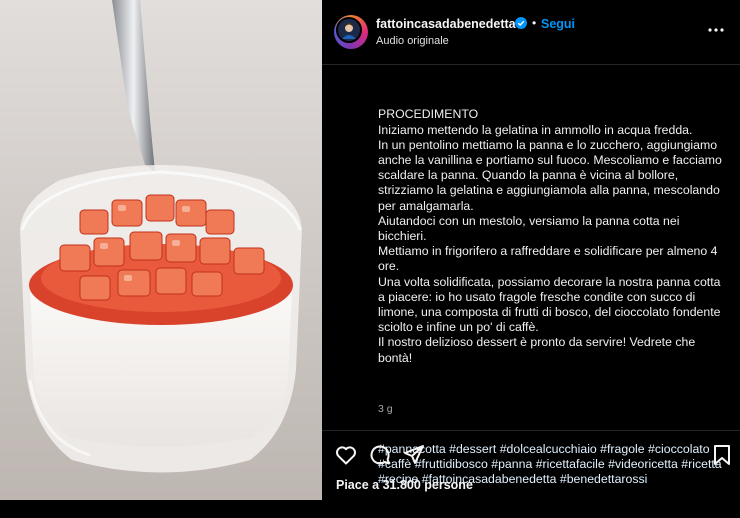 The width and height of the screenshot is (740, 518). I want to click on more-options-icon, so click(716, 30).